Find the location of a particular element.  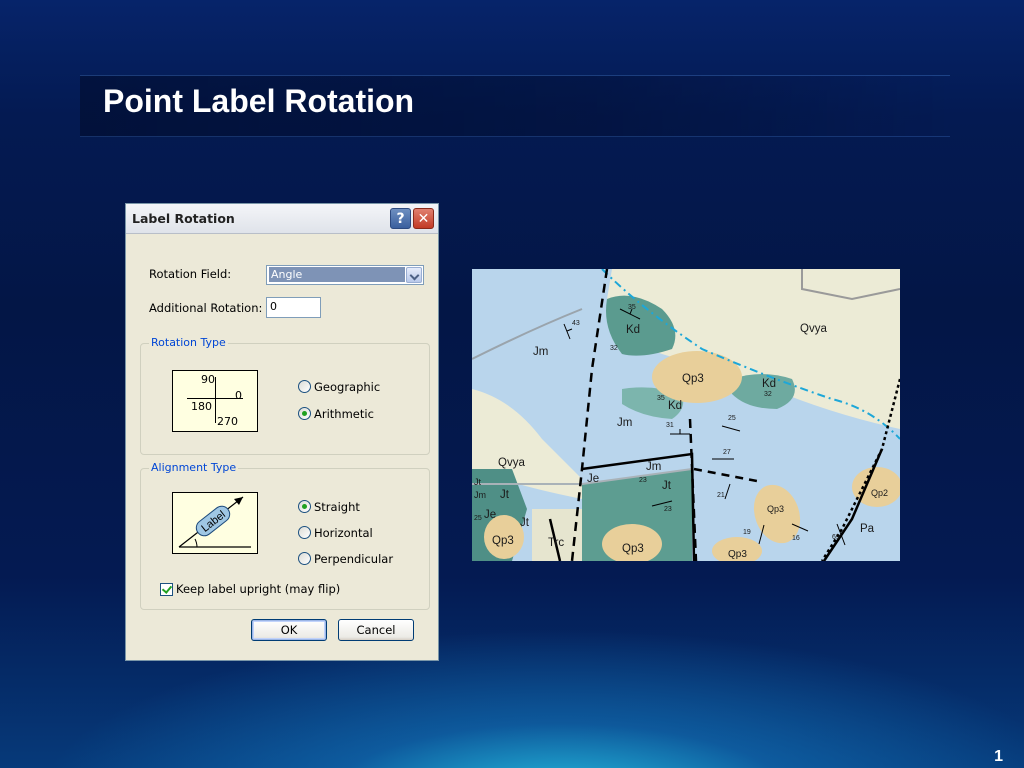

angle-270-label: 270 is located at coordinates (227, 421).